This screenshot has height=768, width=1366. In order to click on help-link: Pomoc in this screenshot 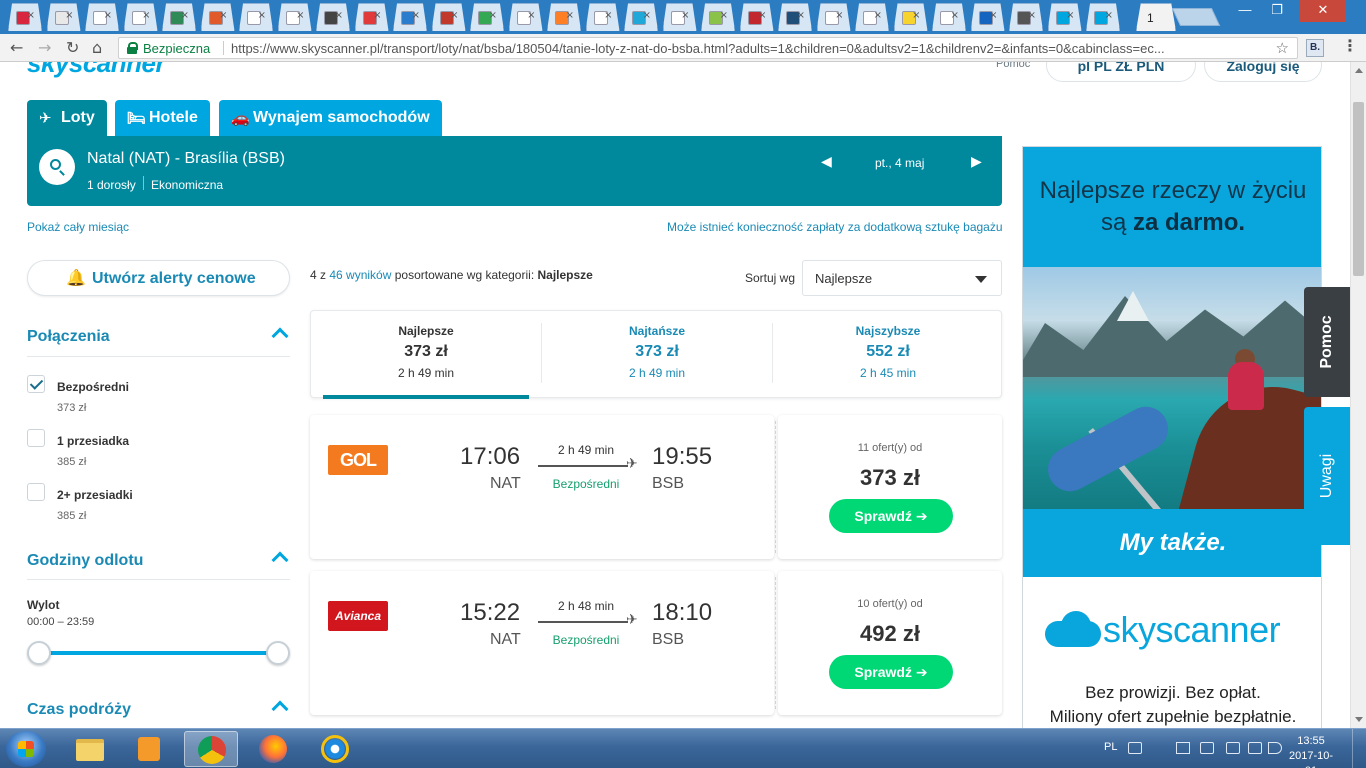, I will do `click(1013, 66)`.